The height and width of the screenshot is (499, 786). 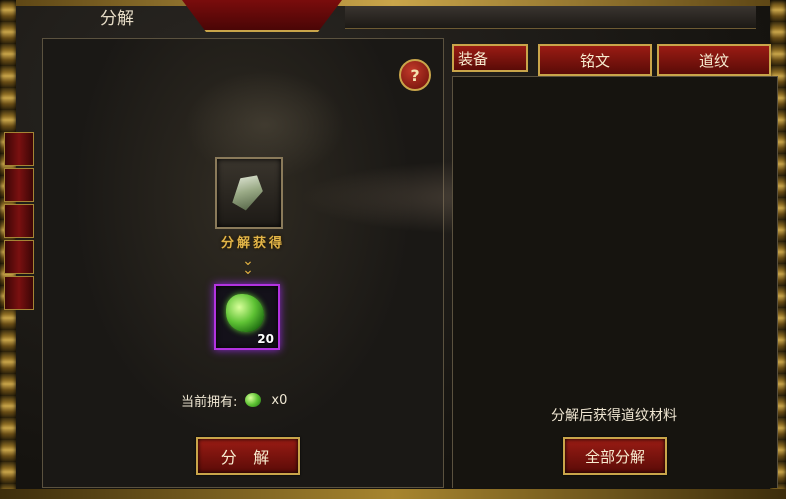 I want to click on crystal-icon, so click(x=248, y=191).